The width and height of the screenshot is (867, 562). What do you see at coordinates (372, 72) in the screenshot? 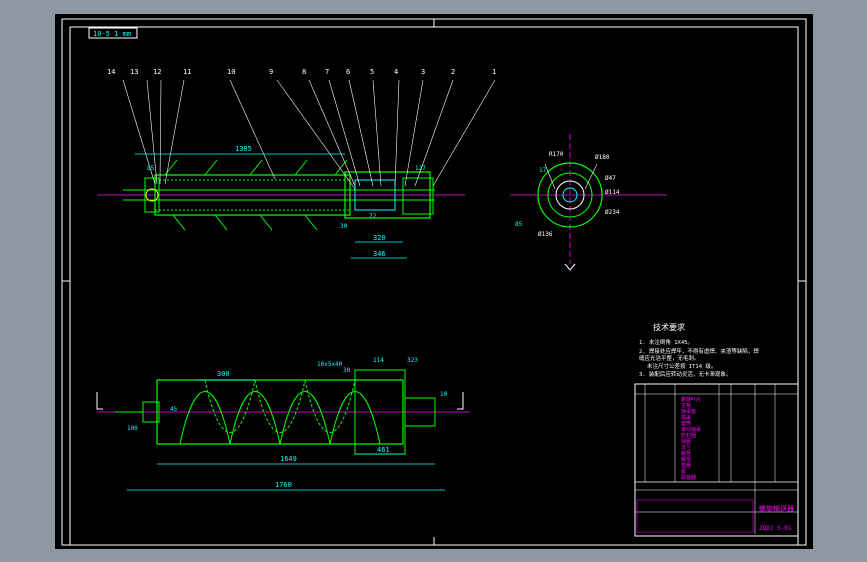
I see `part-number-5: 5` at bounding box center [372, 72].